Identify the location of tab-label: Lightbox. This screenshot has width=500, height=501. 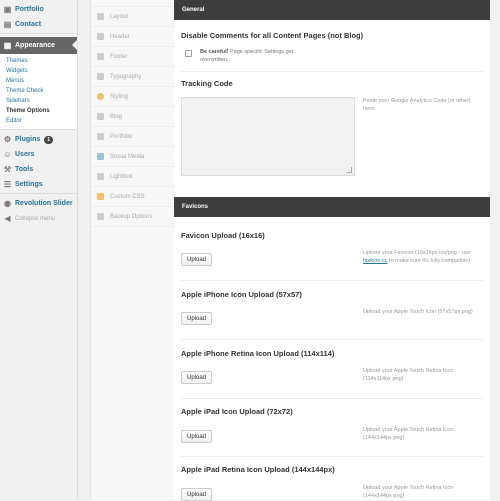
(121, 176).